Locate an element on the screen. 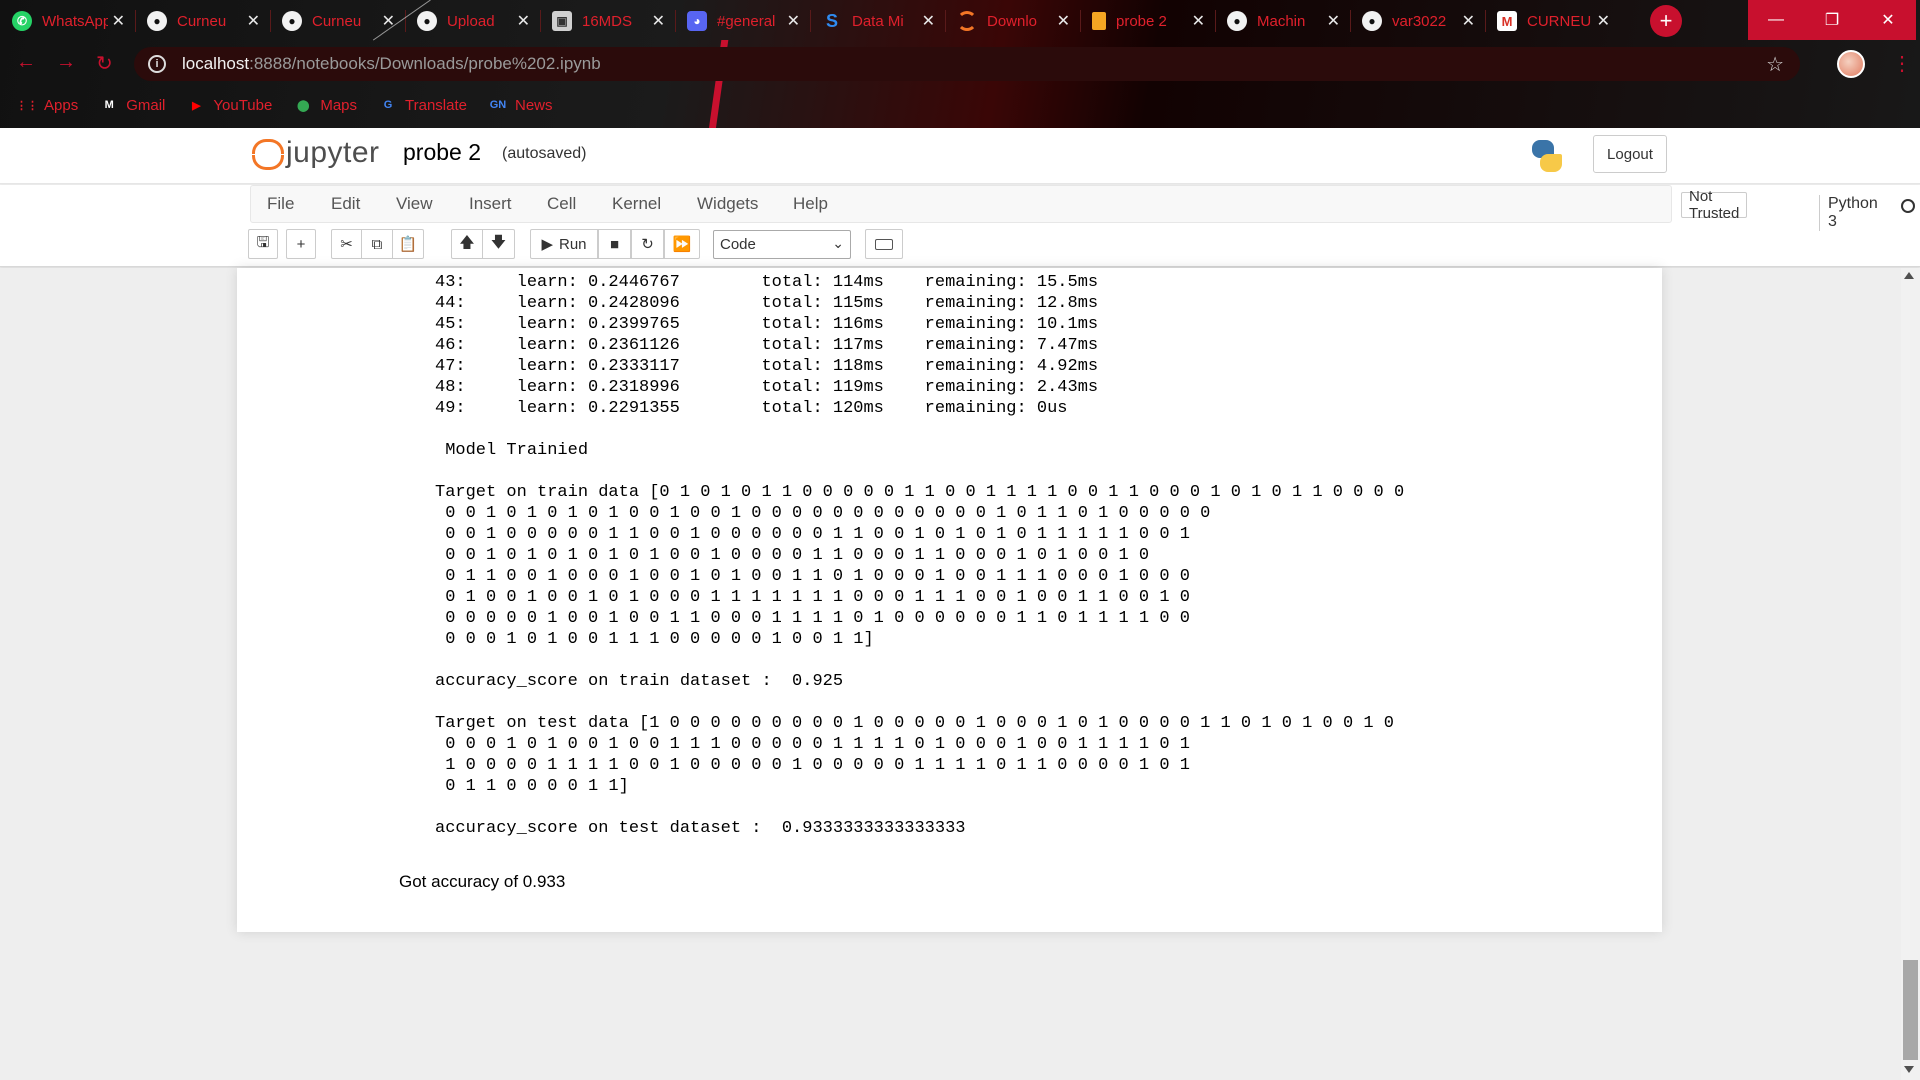 This screenshot has height=1080, width=1920. copy-button: ⧉ is located at coordinates (377, 244).